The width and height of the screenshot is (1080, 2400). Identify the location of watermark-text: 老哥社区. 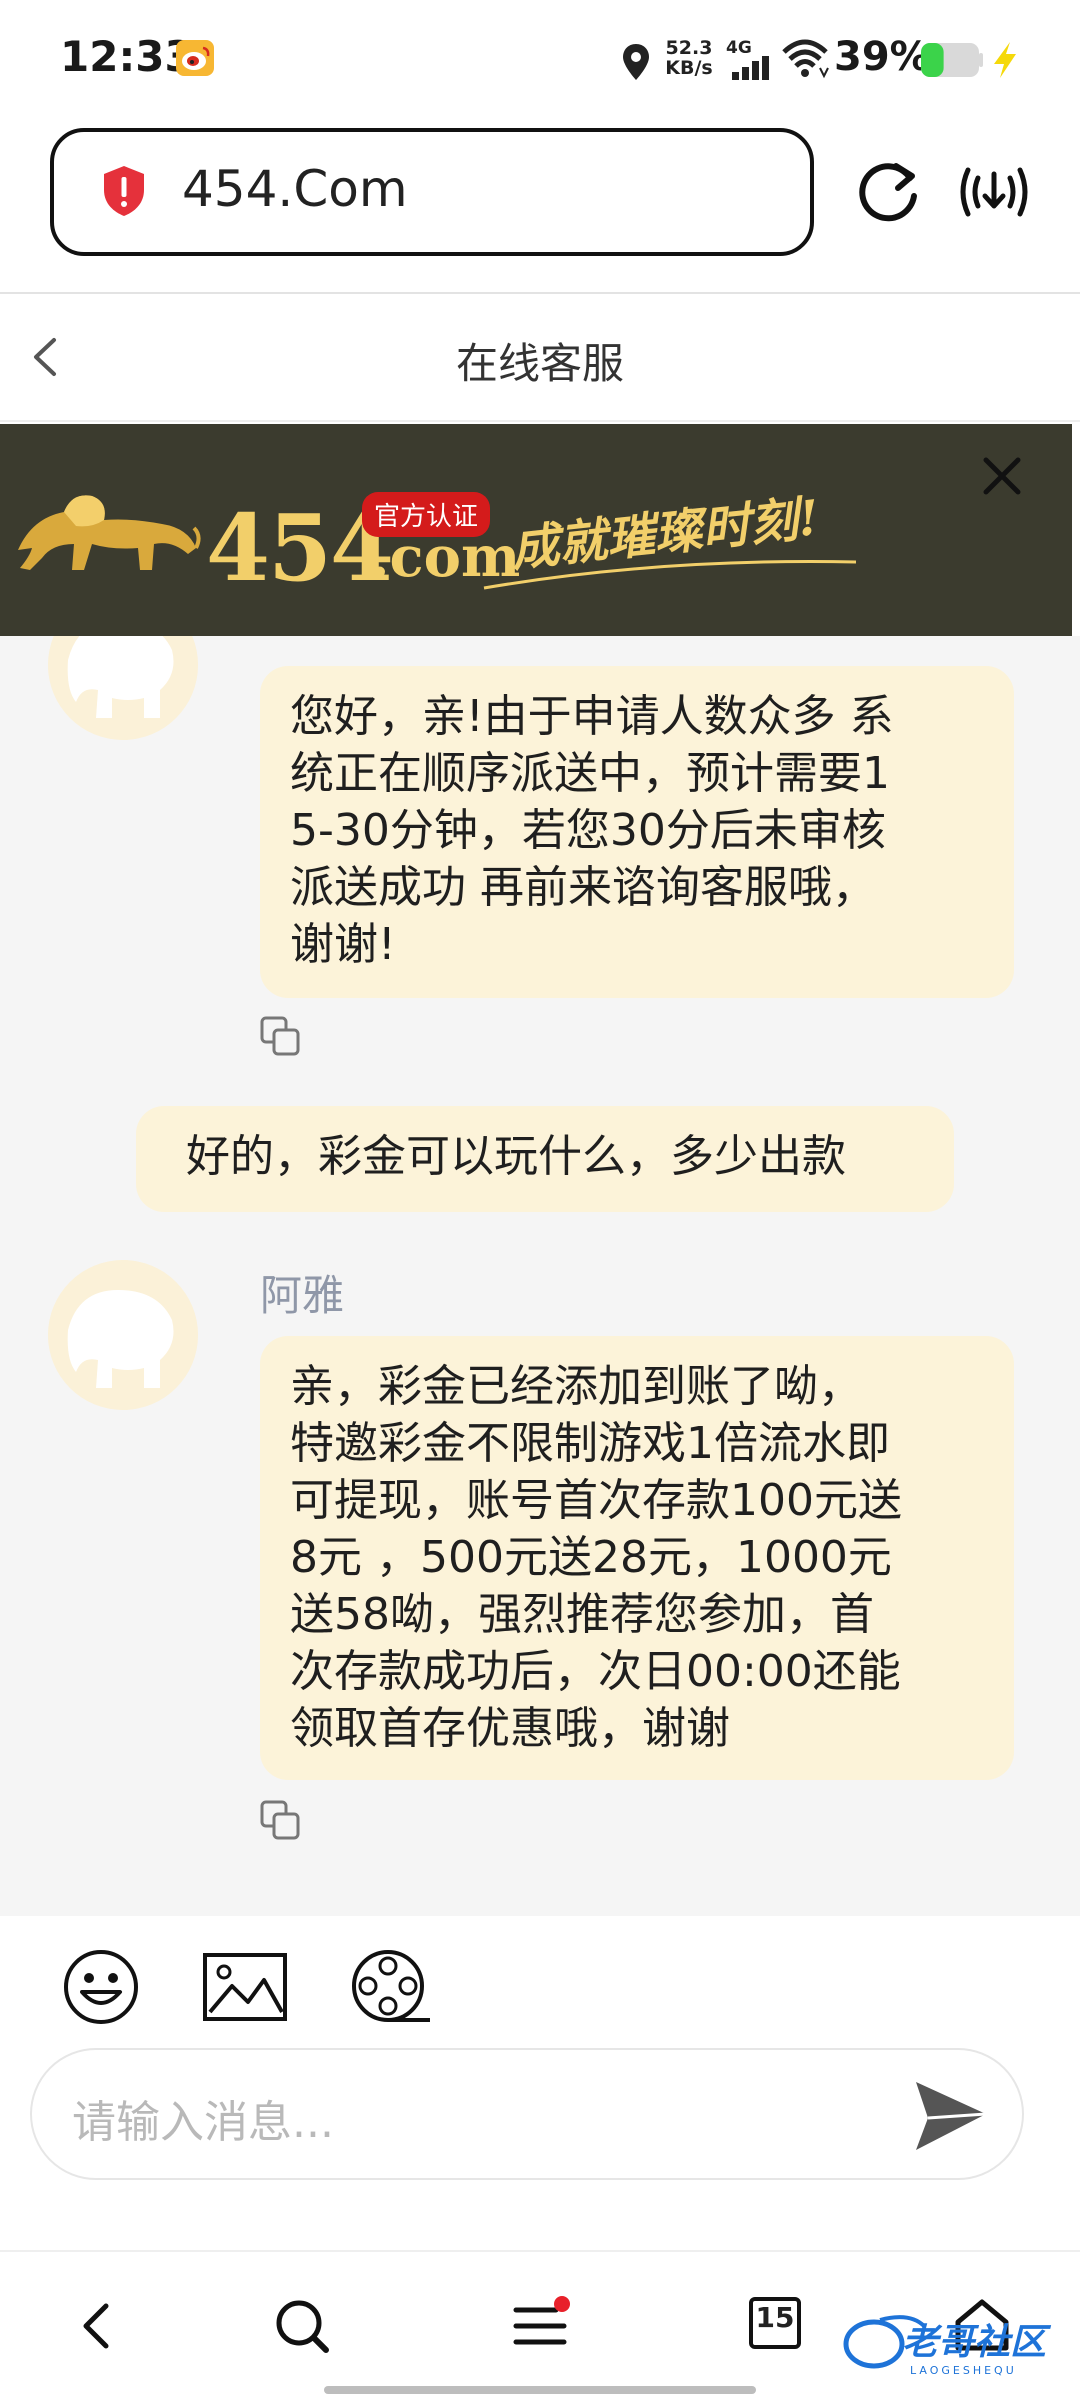
(977, 2342).